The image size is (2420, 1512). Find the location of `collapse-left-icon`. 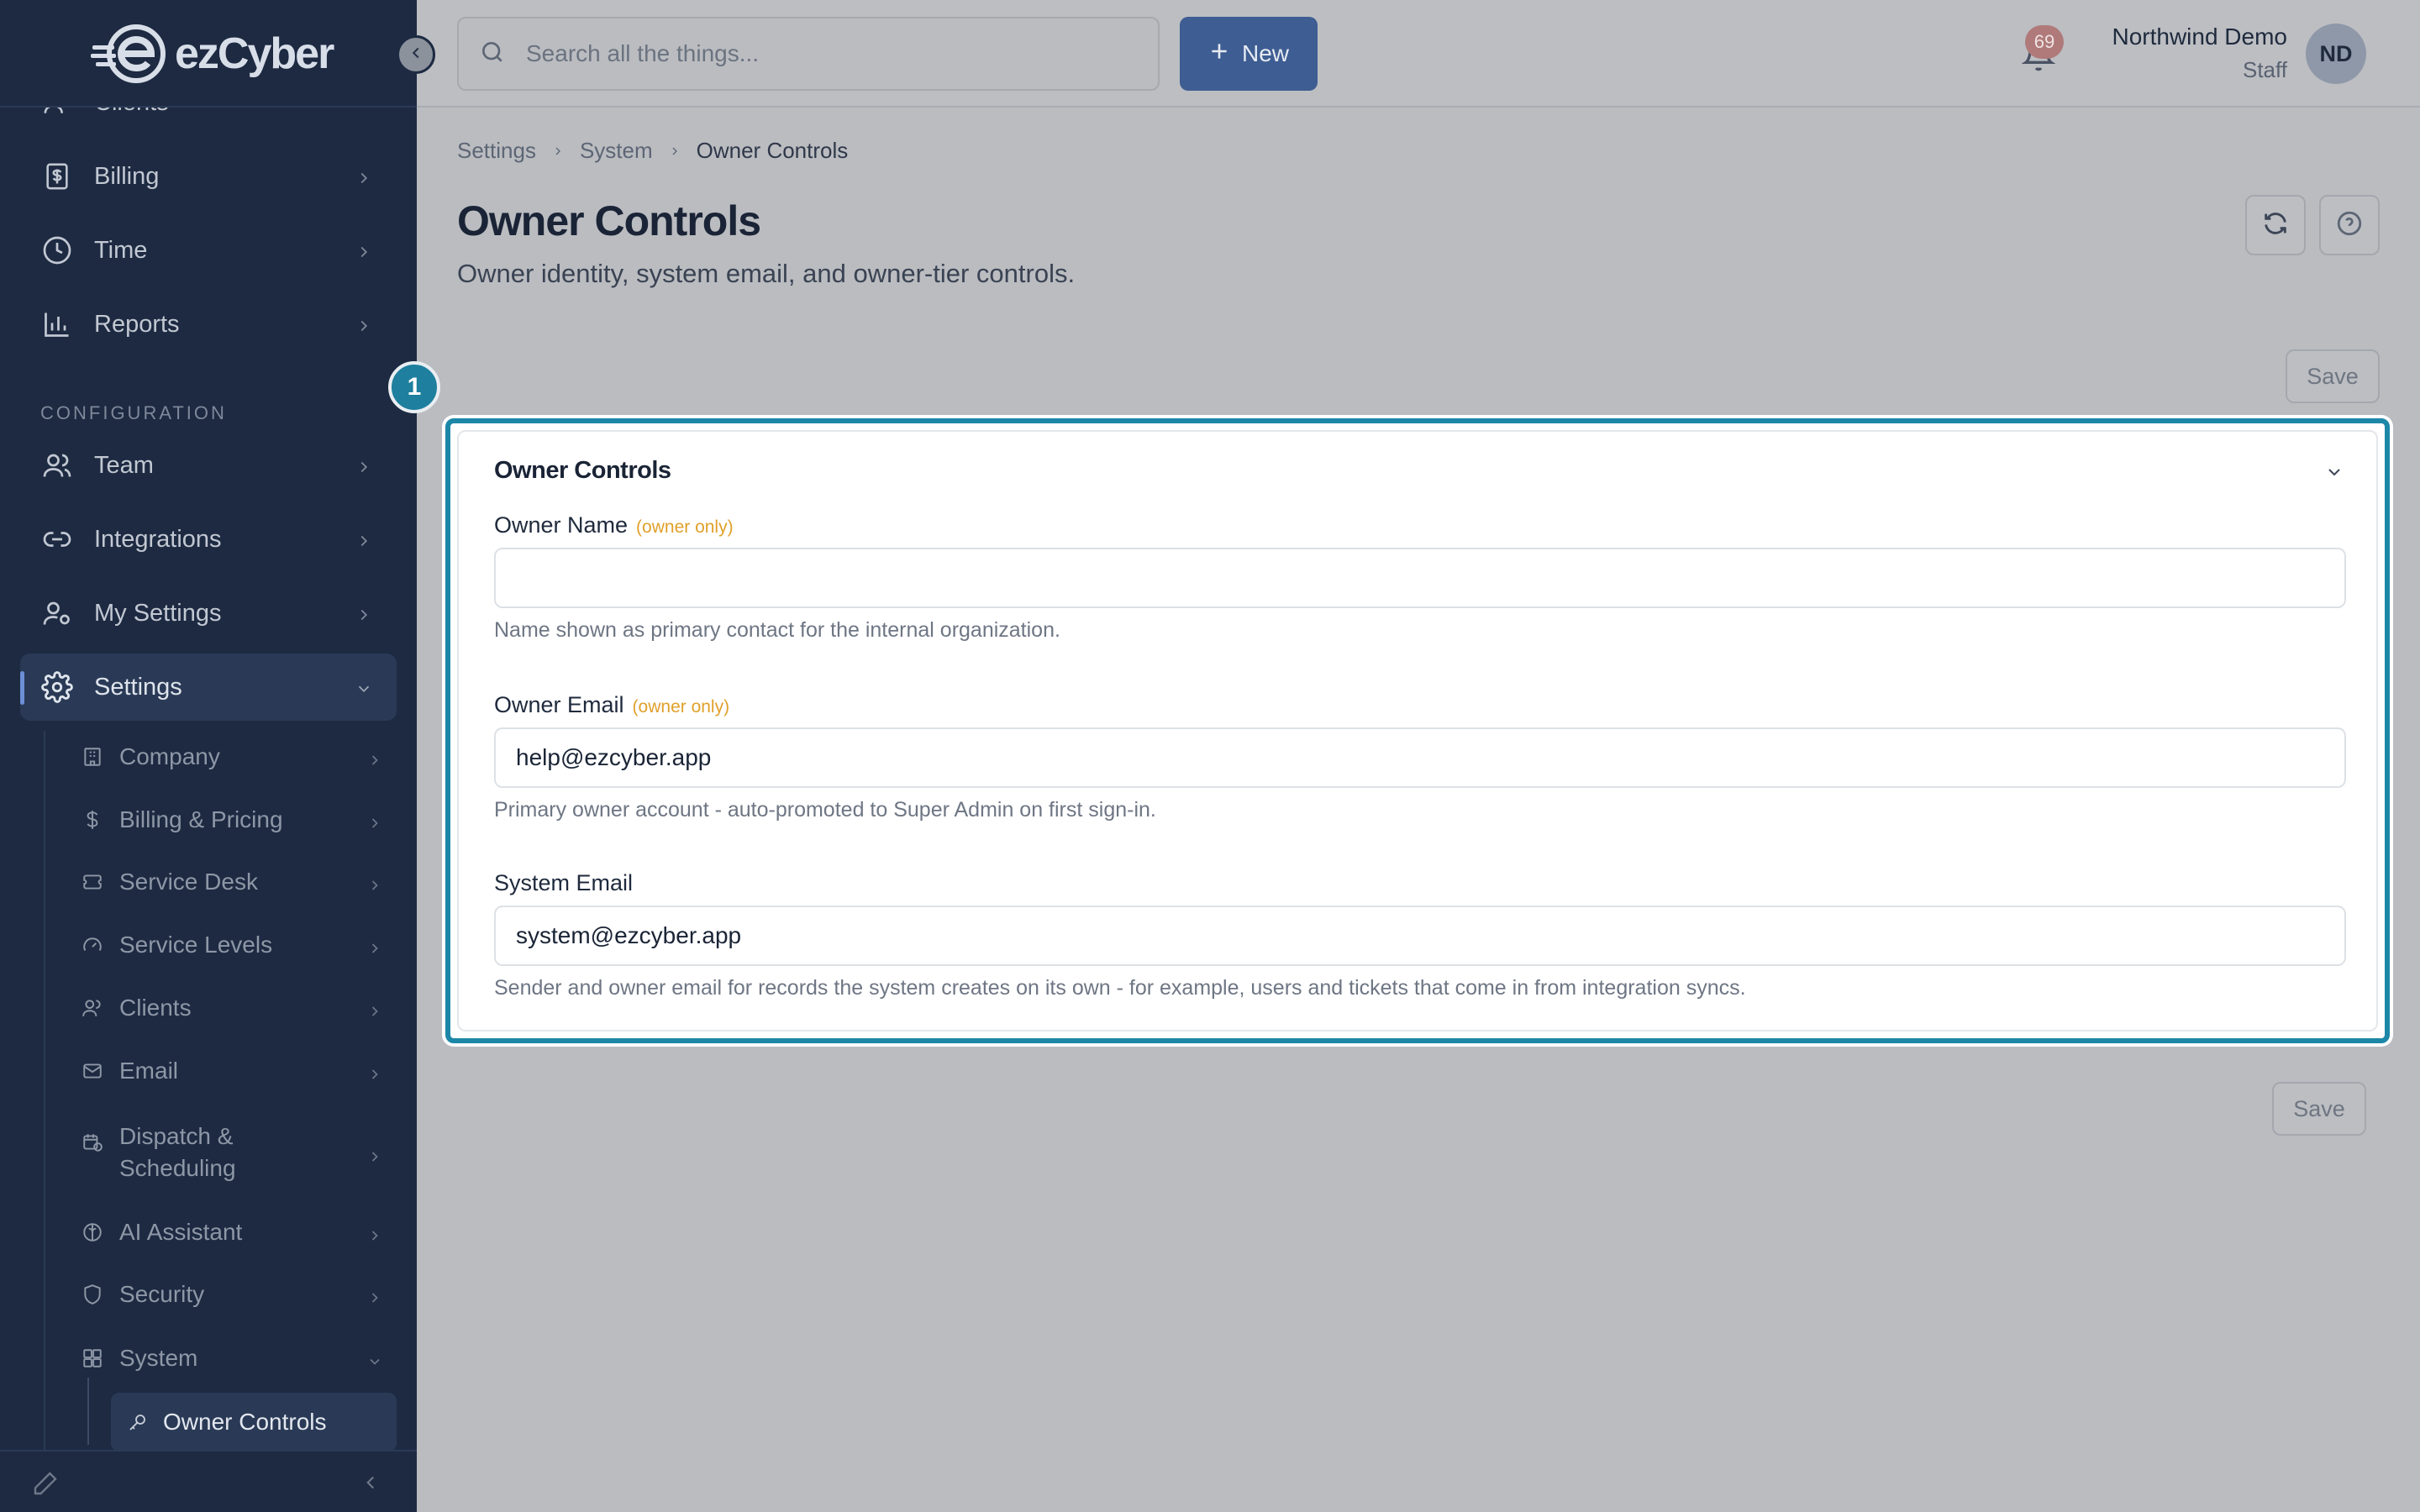

collapse-left-icon is located at coordinates (370, 1485).